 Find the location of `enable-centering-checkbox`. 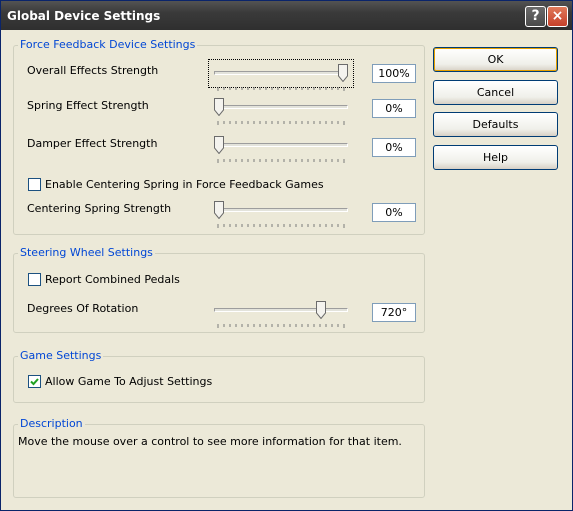

enable-centering-checkbox is located at coordinates (34, 184).